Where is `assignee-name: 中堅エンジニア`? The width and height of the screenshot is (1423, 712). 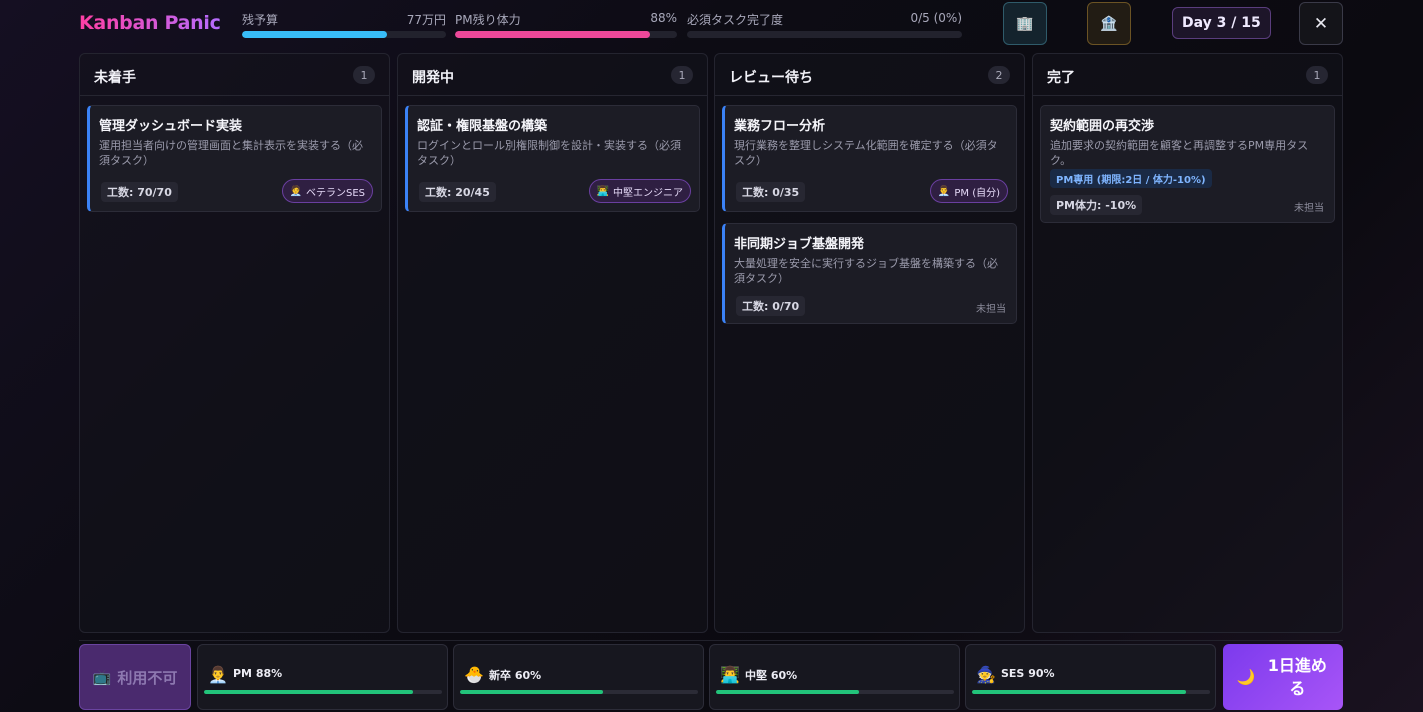 assignee-name: 中堅エンジニア is located at coordinates (648, 193).